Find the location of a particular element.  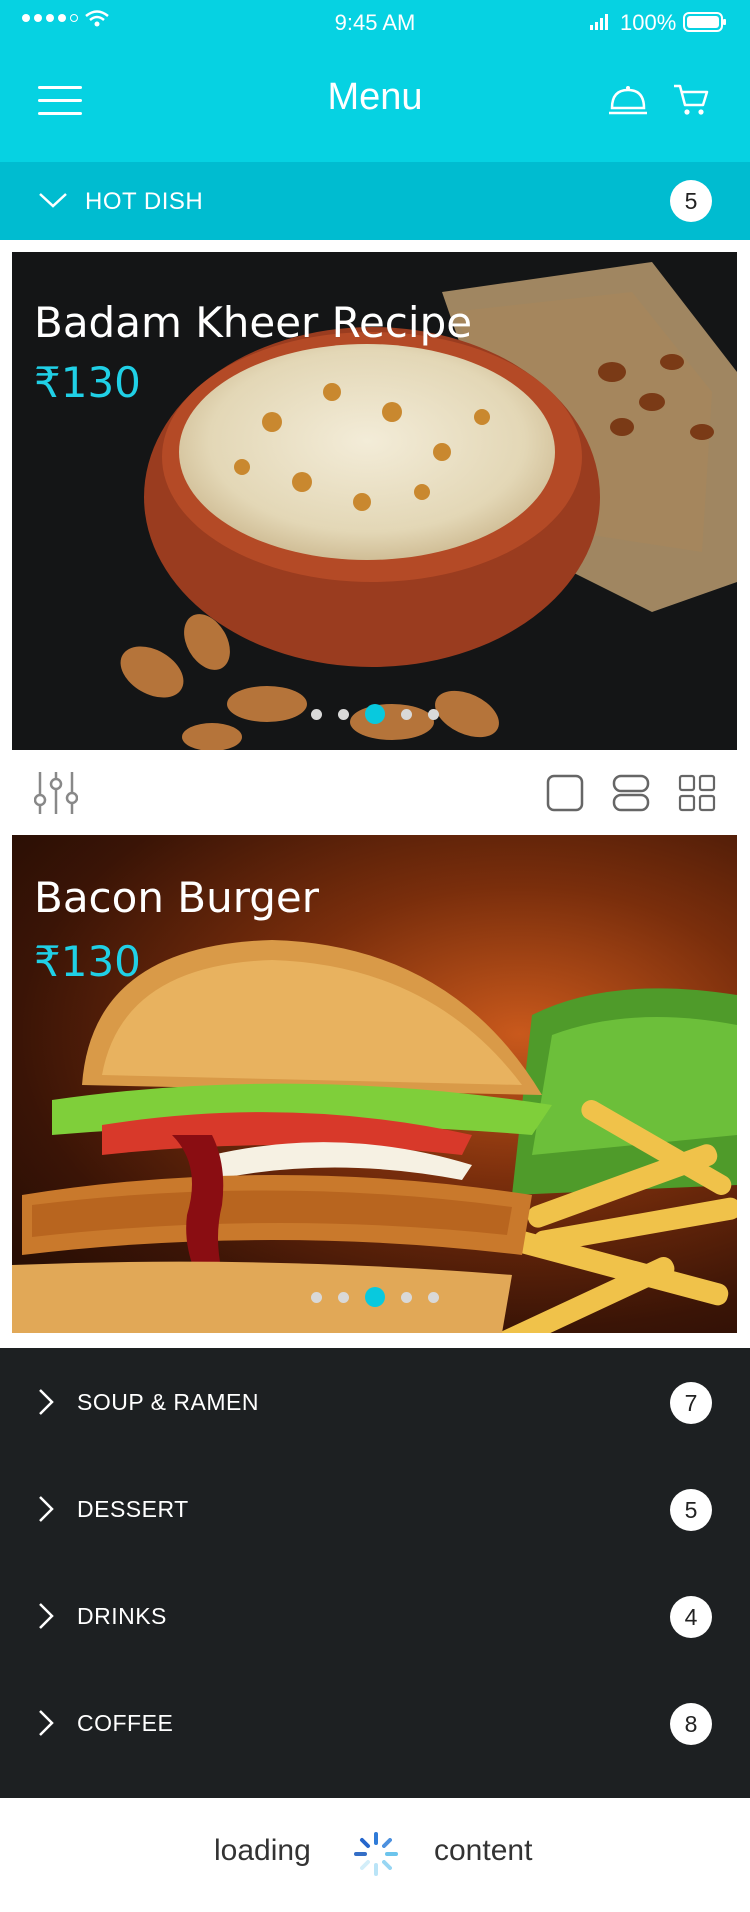

dish-title: Badam Kheer Recipe is located at coordinates (253, 322).